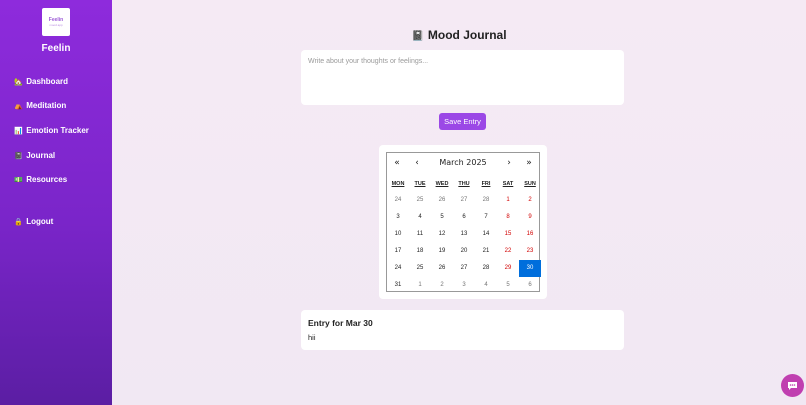 The image size is (806, 405). I want to click on entry-body: hii, so click(312, 337).